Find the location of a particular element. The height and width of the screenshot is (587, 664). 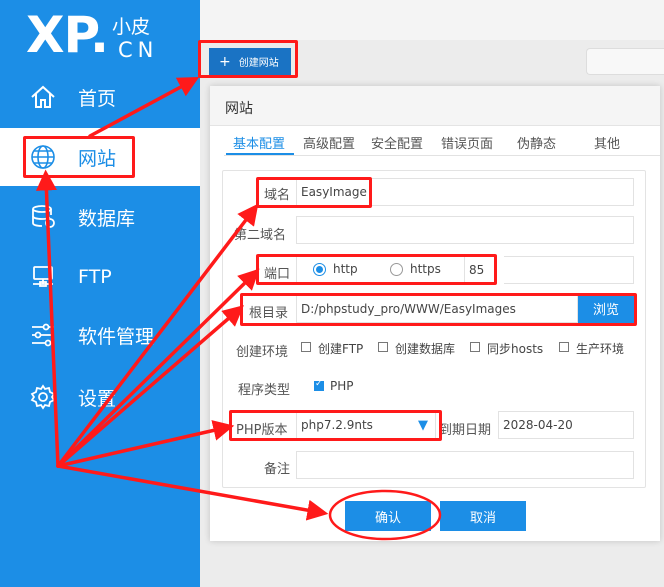

http-radio is located at coordinates (319, 269).